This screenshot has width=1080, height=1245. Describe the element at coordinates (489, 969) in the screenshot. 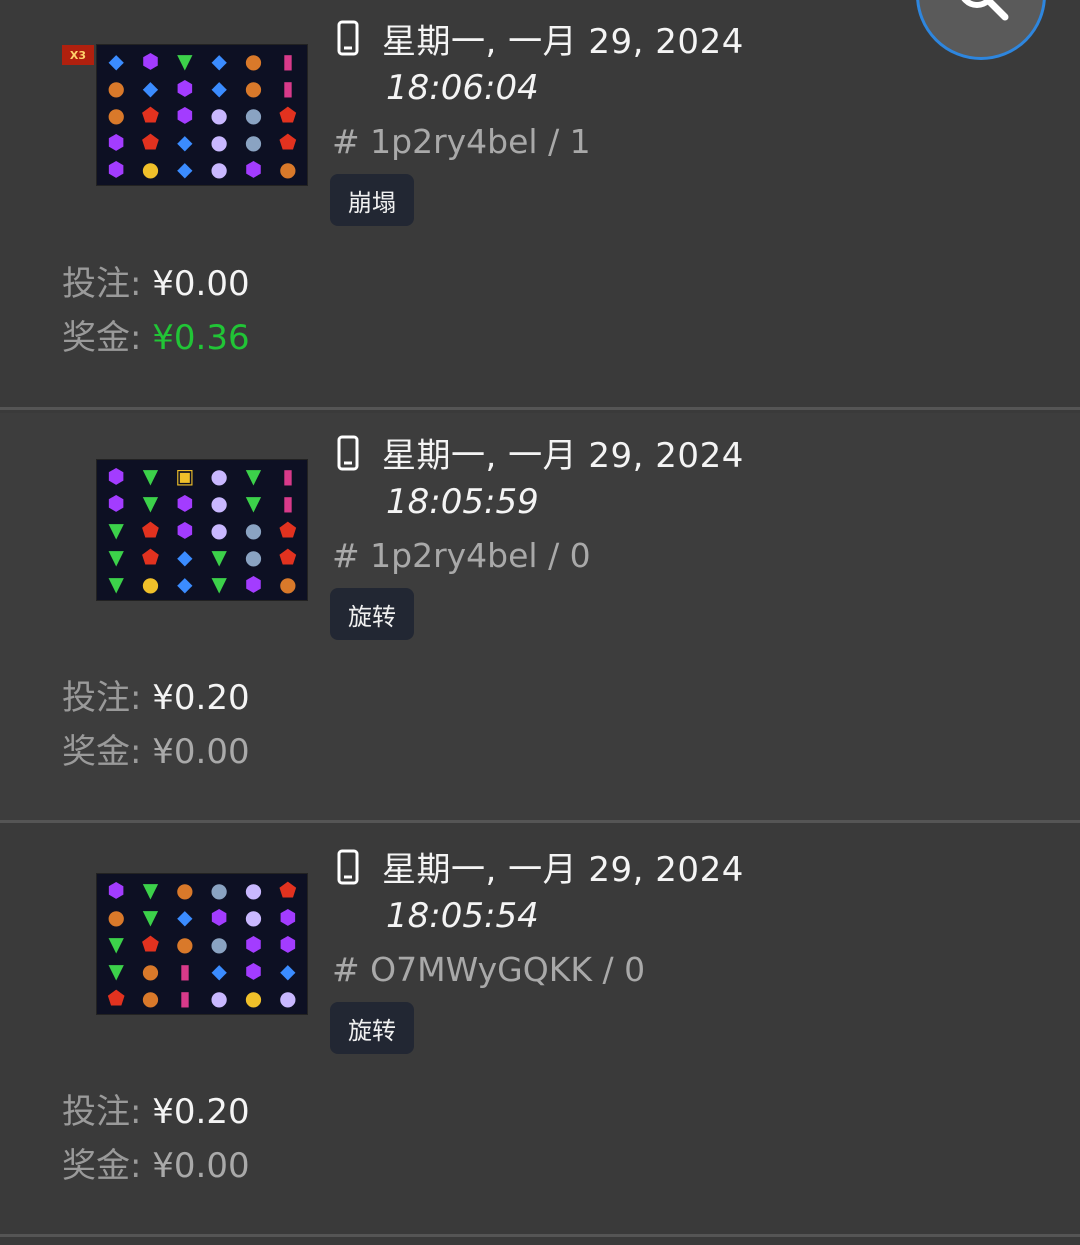

I see `round-id: # O7MWyGQKK / 0` at that location.